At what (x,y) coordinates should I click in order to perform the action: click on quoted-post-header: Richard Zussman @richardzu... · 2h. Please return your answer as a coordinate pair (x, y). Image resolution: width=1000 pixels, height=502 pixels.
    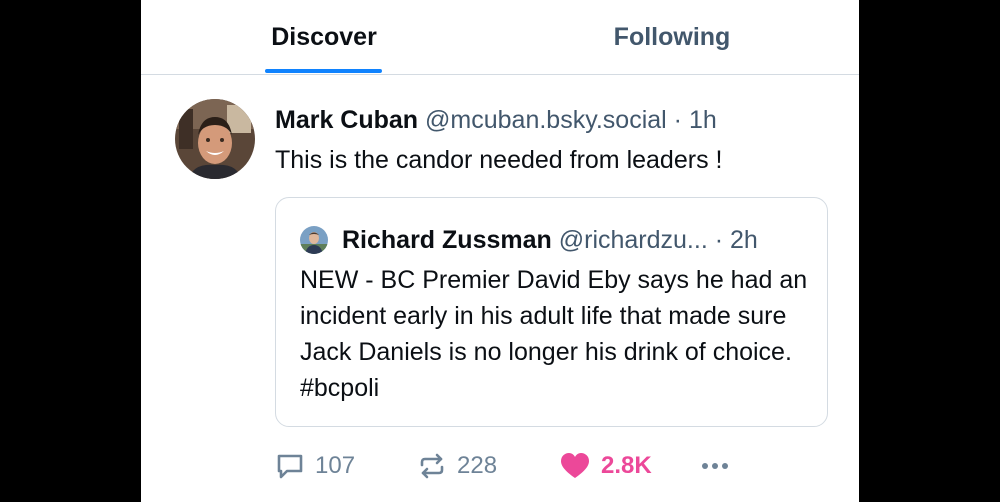
    Looking at the image, I should click on (550, 240).